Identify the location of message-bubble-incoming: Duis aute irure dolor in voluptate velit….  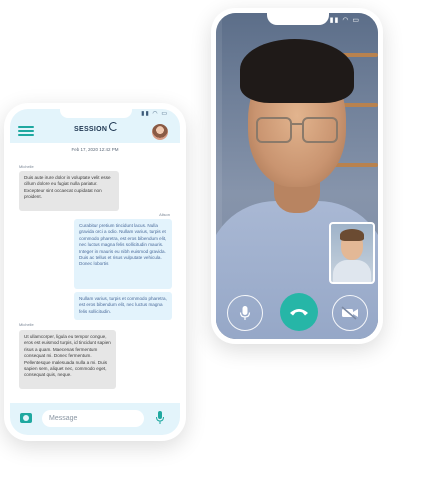
(69, 191).